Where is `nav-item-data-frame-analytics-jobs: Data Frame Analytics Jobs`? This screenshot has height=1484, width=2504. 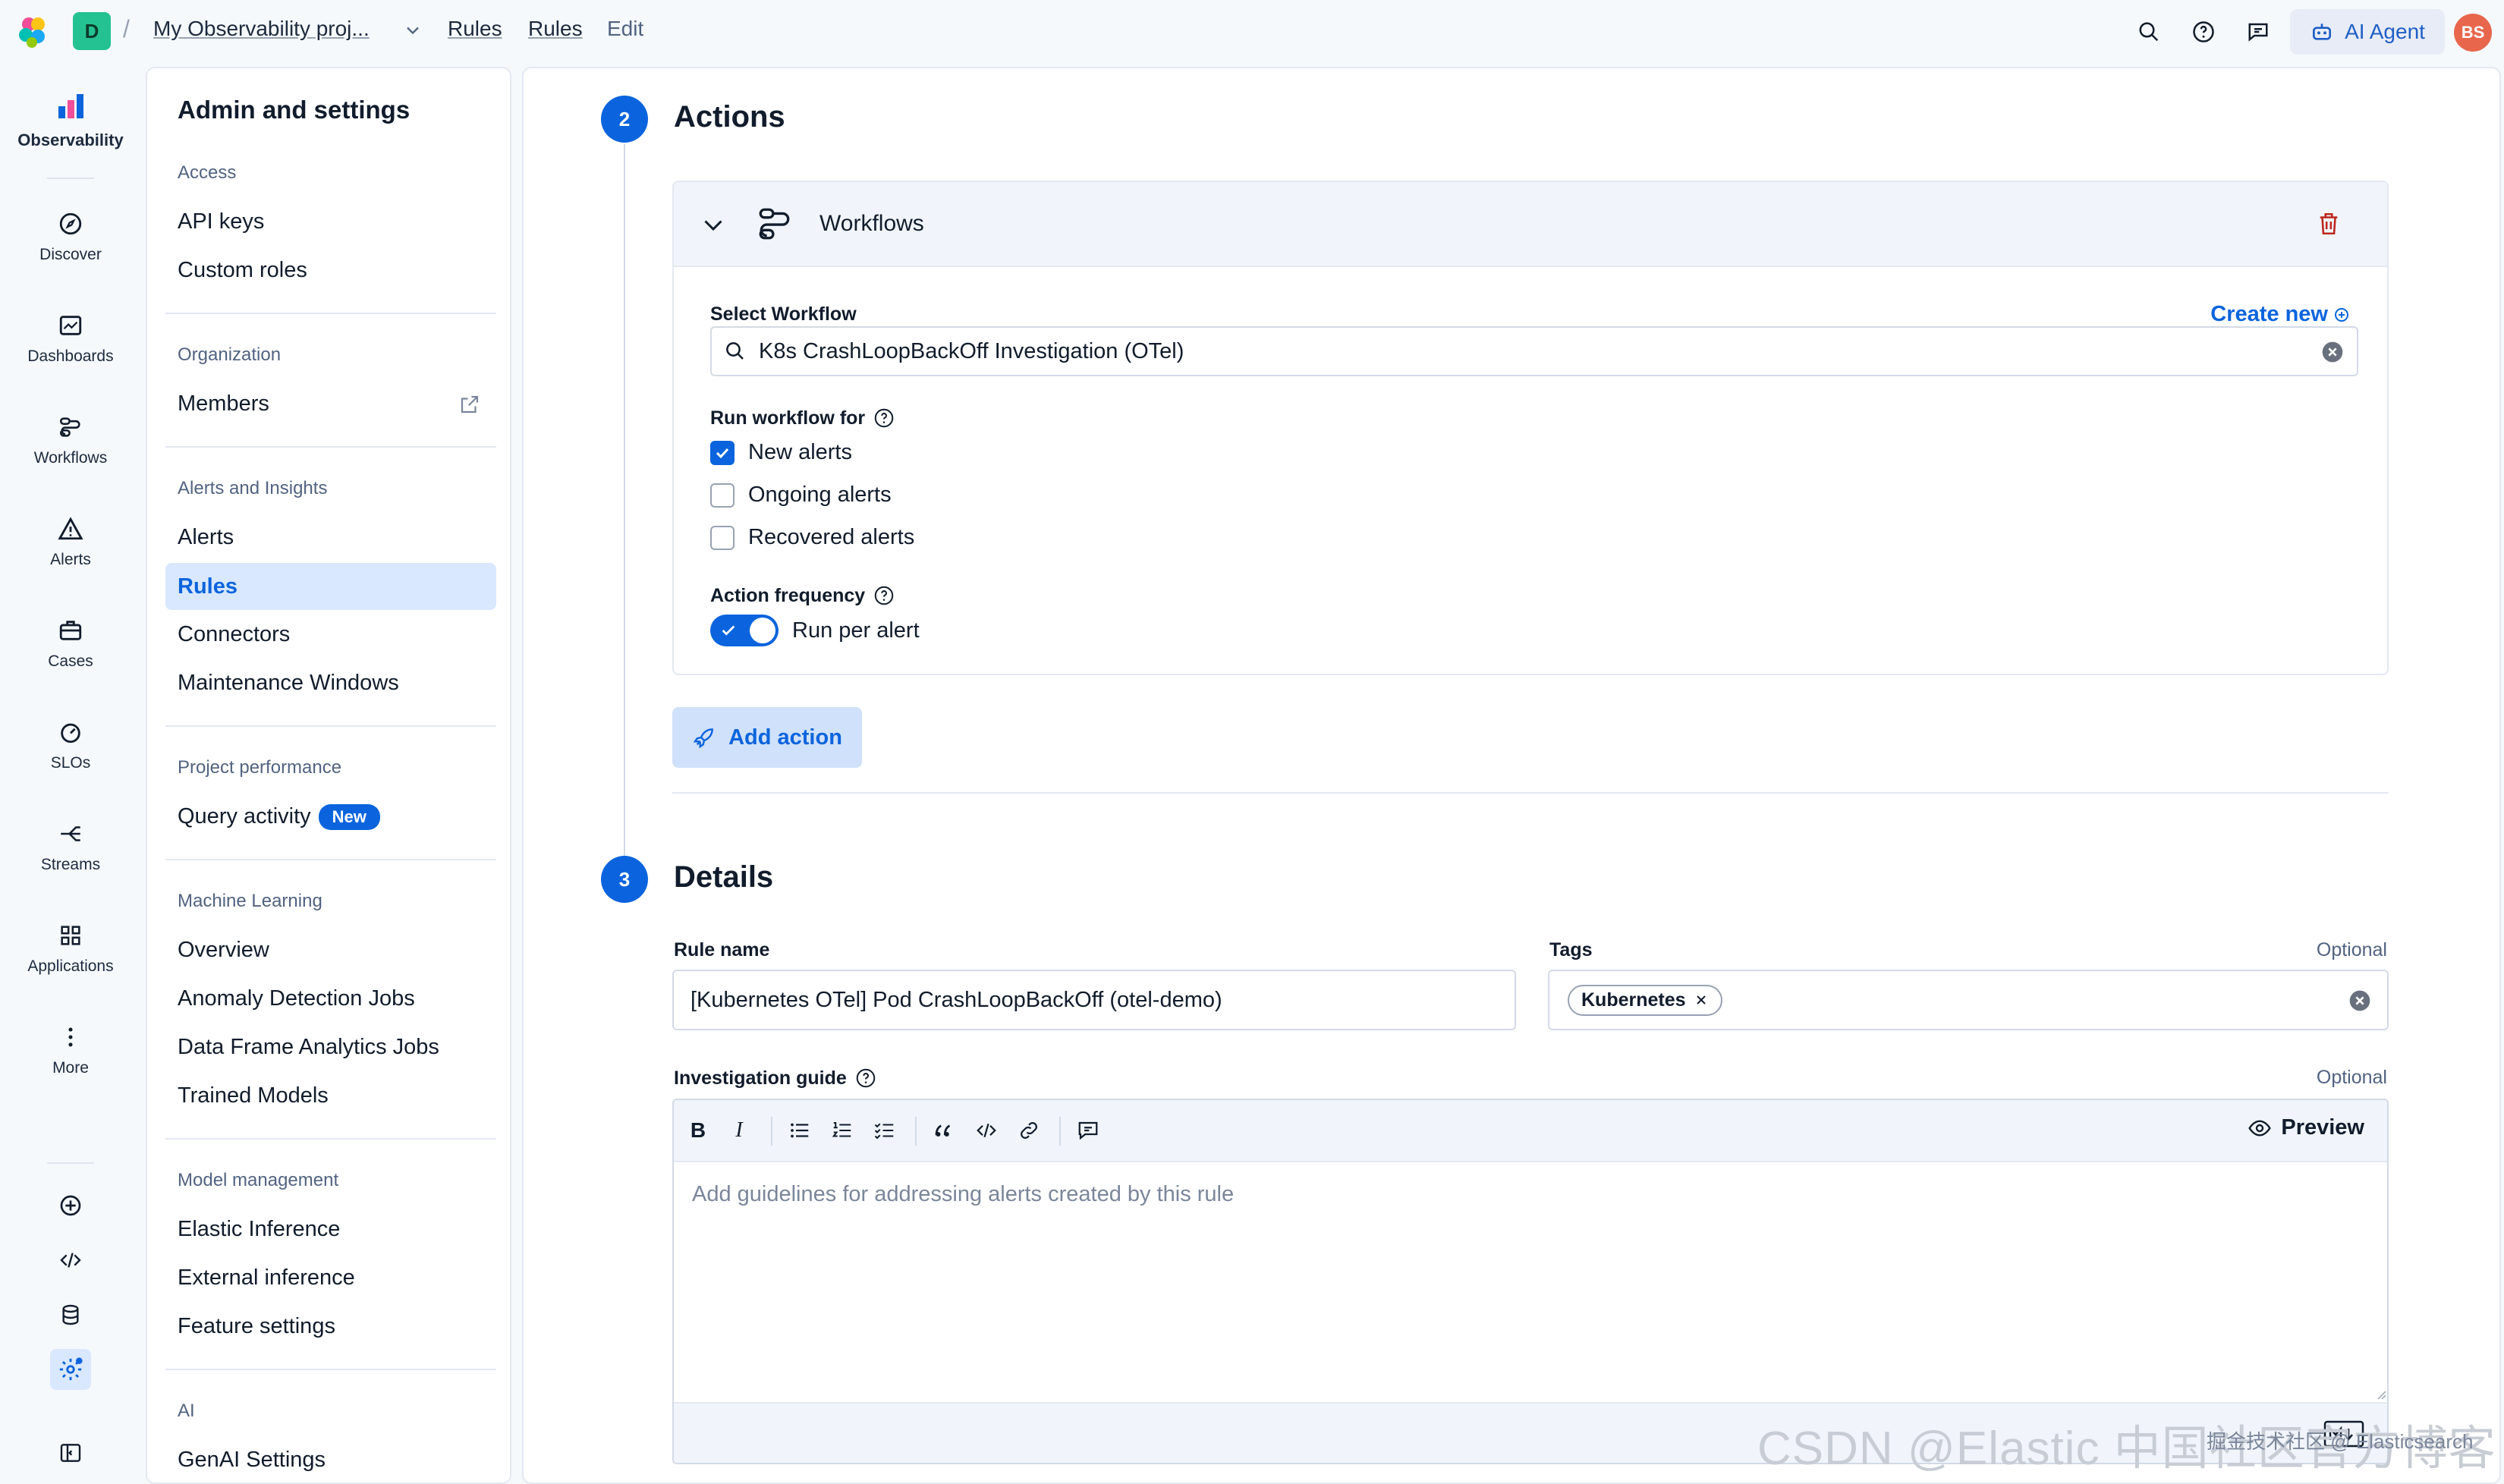
nav-item-data-frame-analytics-jobs: Data Frame Analytics Jobs is located at coordinates (308, 1047).